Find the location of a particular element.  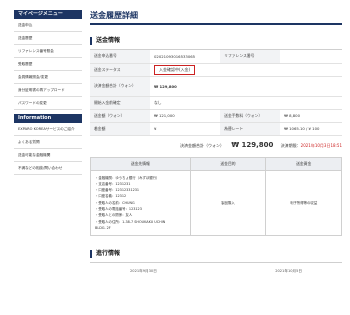

fee-label: 送金手数料（ウォン） is located at coordinates (250, 116).